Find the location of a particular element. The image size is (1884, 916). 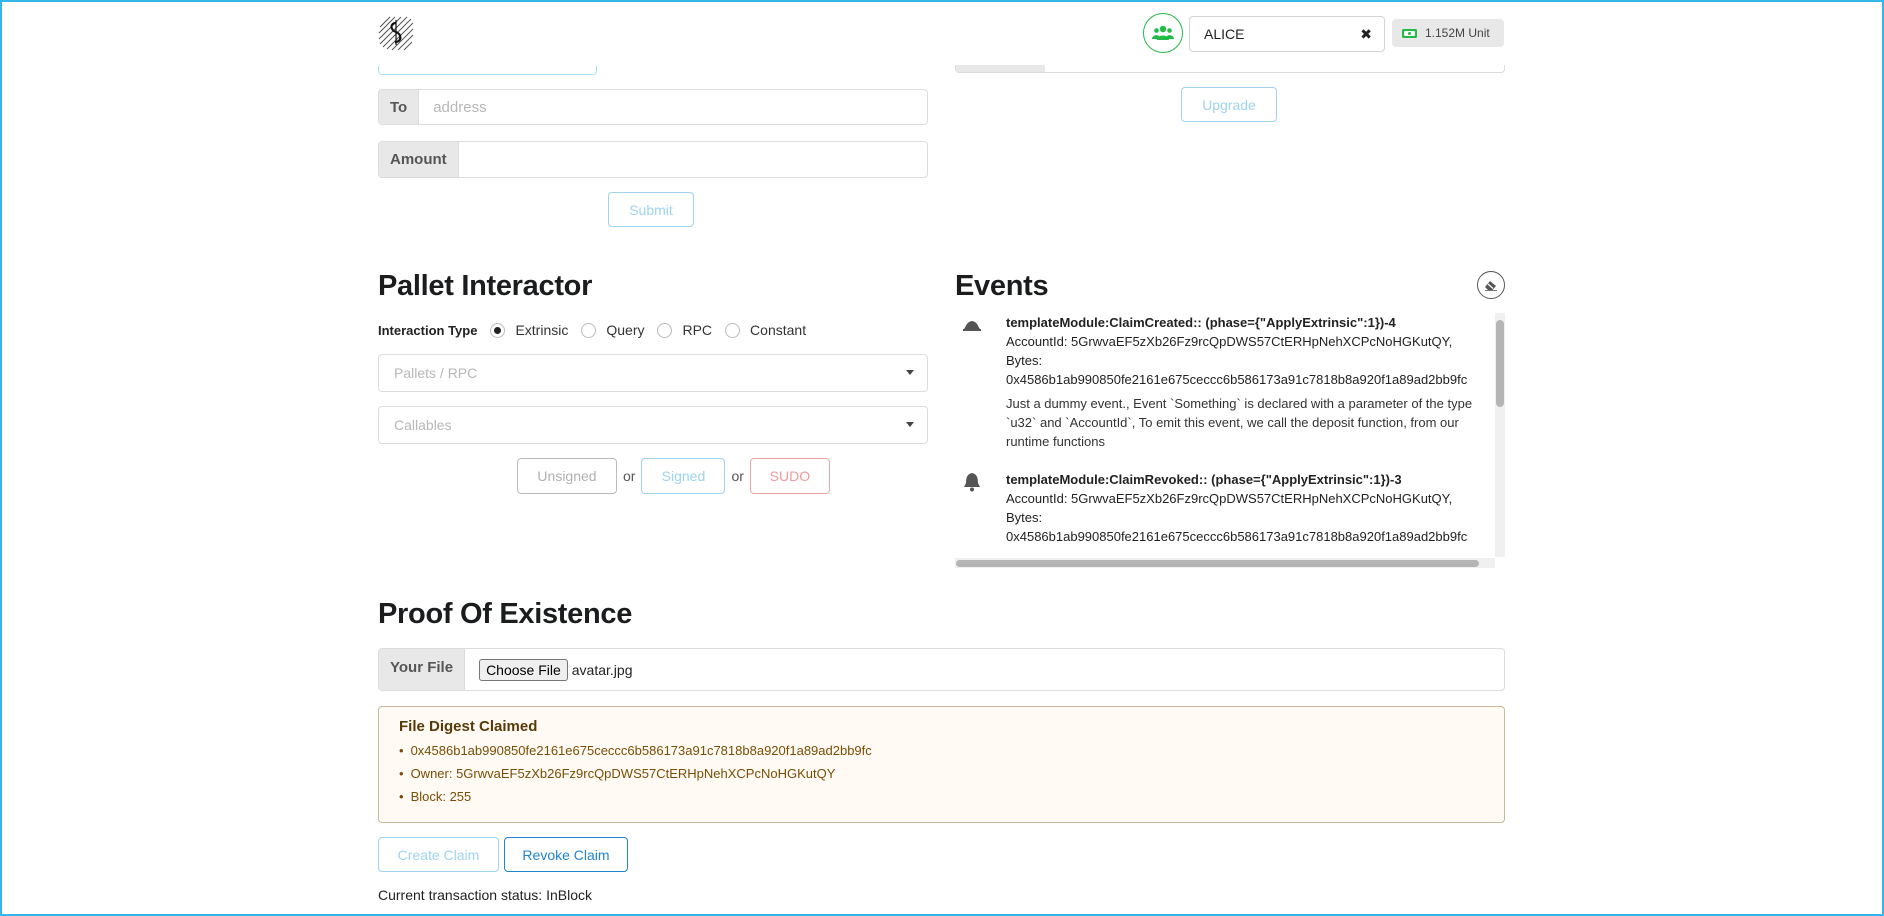

radio-extrinsic: Extrinsic is located at coordinates (529, 330).